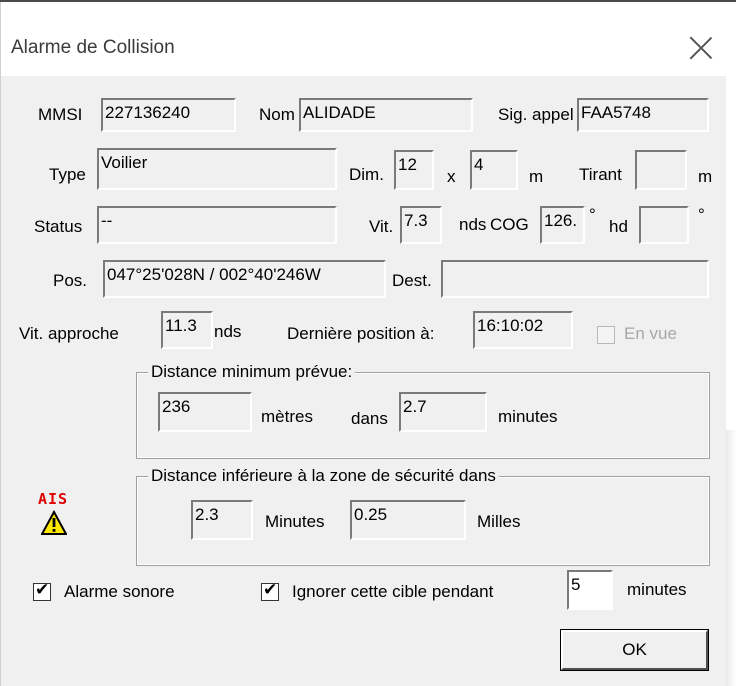  Describe the element at coordinates (60, 114) in the screenshot. I see `mmsi-label: MMSI` at that location.